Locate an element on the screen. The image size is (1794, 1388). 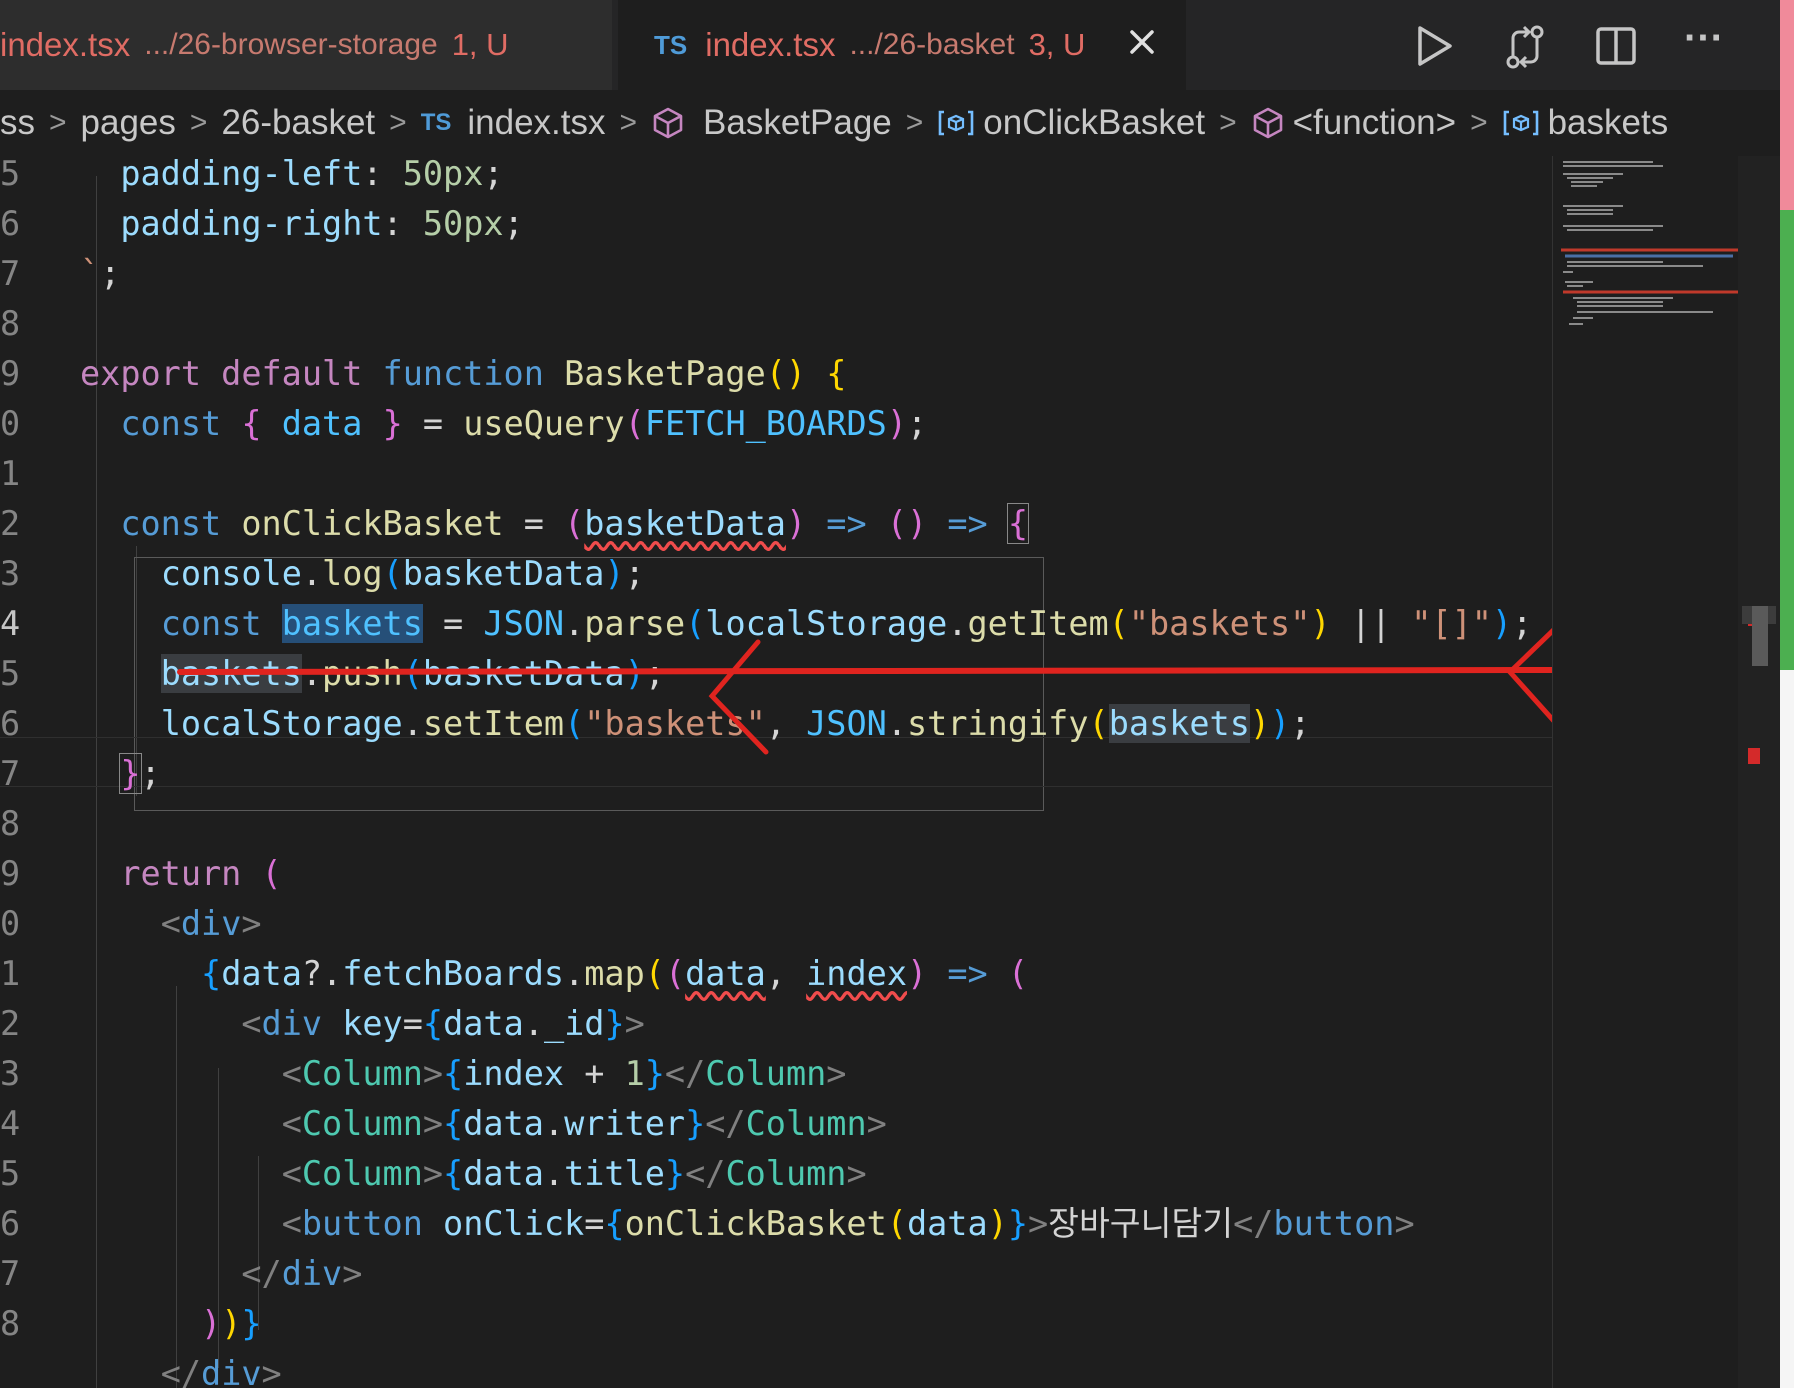
split-editor-icon is located at coordinates (1616, 46).